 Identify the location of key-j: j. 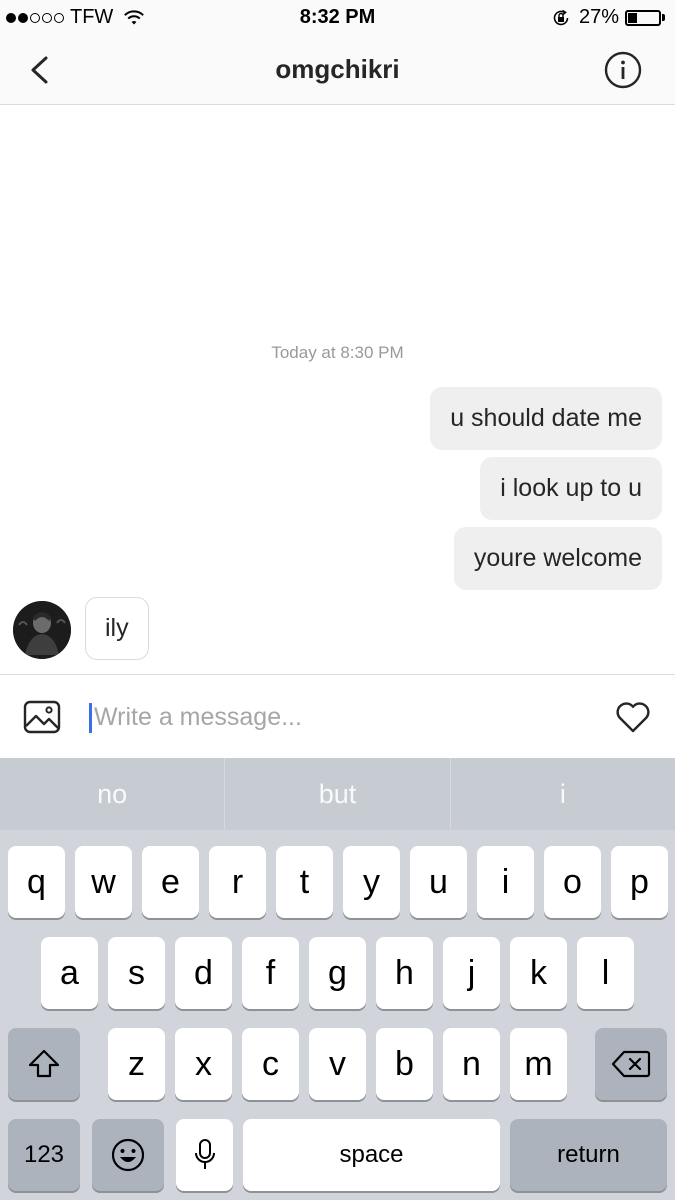
(471, 973).